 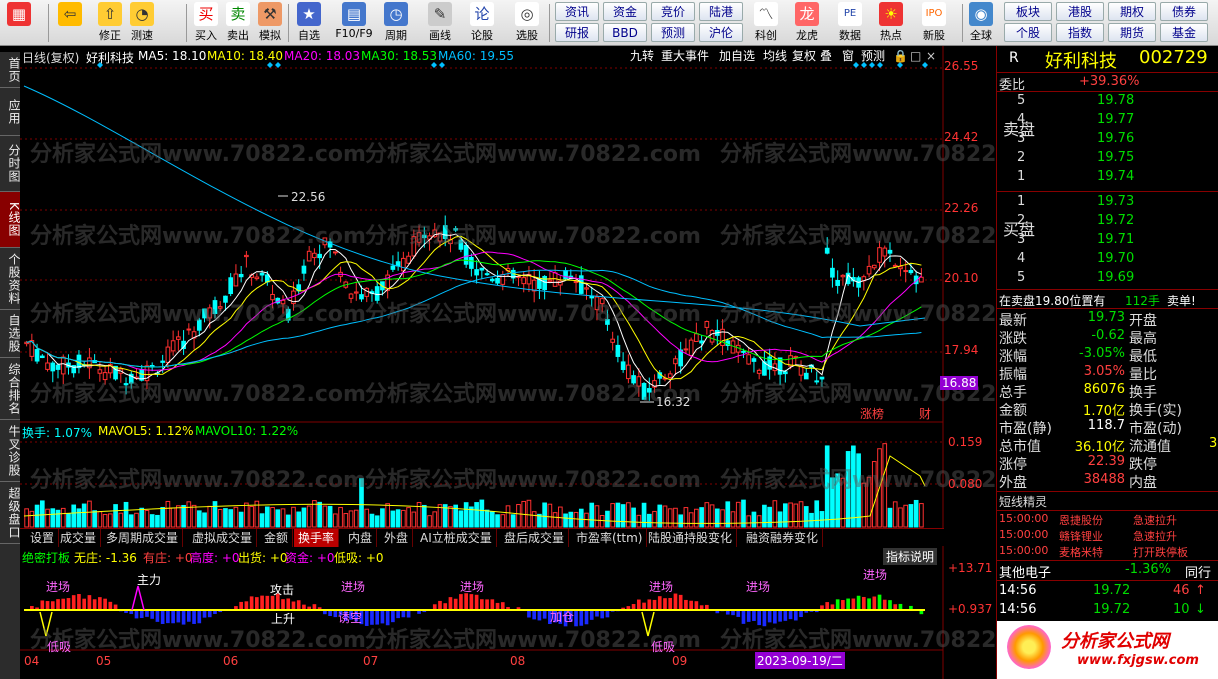 I want to click on buy-price: 19.72, so click(x=1115, y=220).